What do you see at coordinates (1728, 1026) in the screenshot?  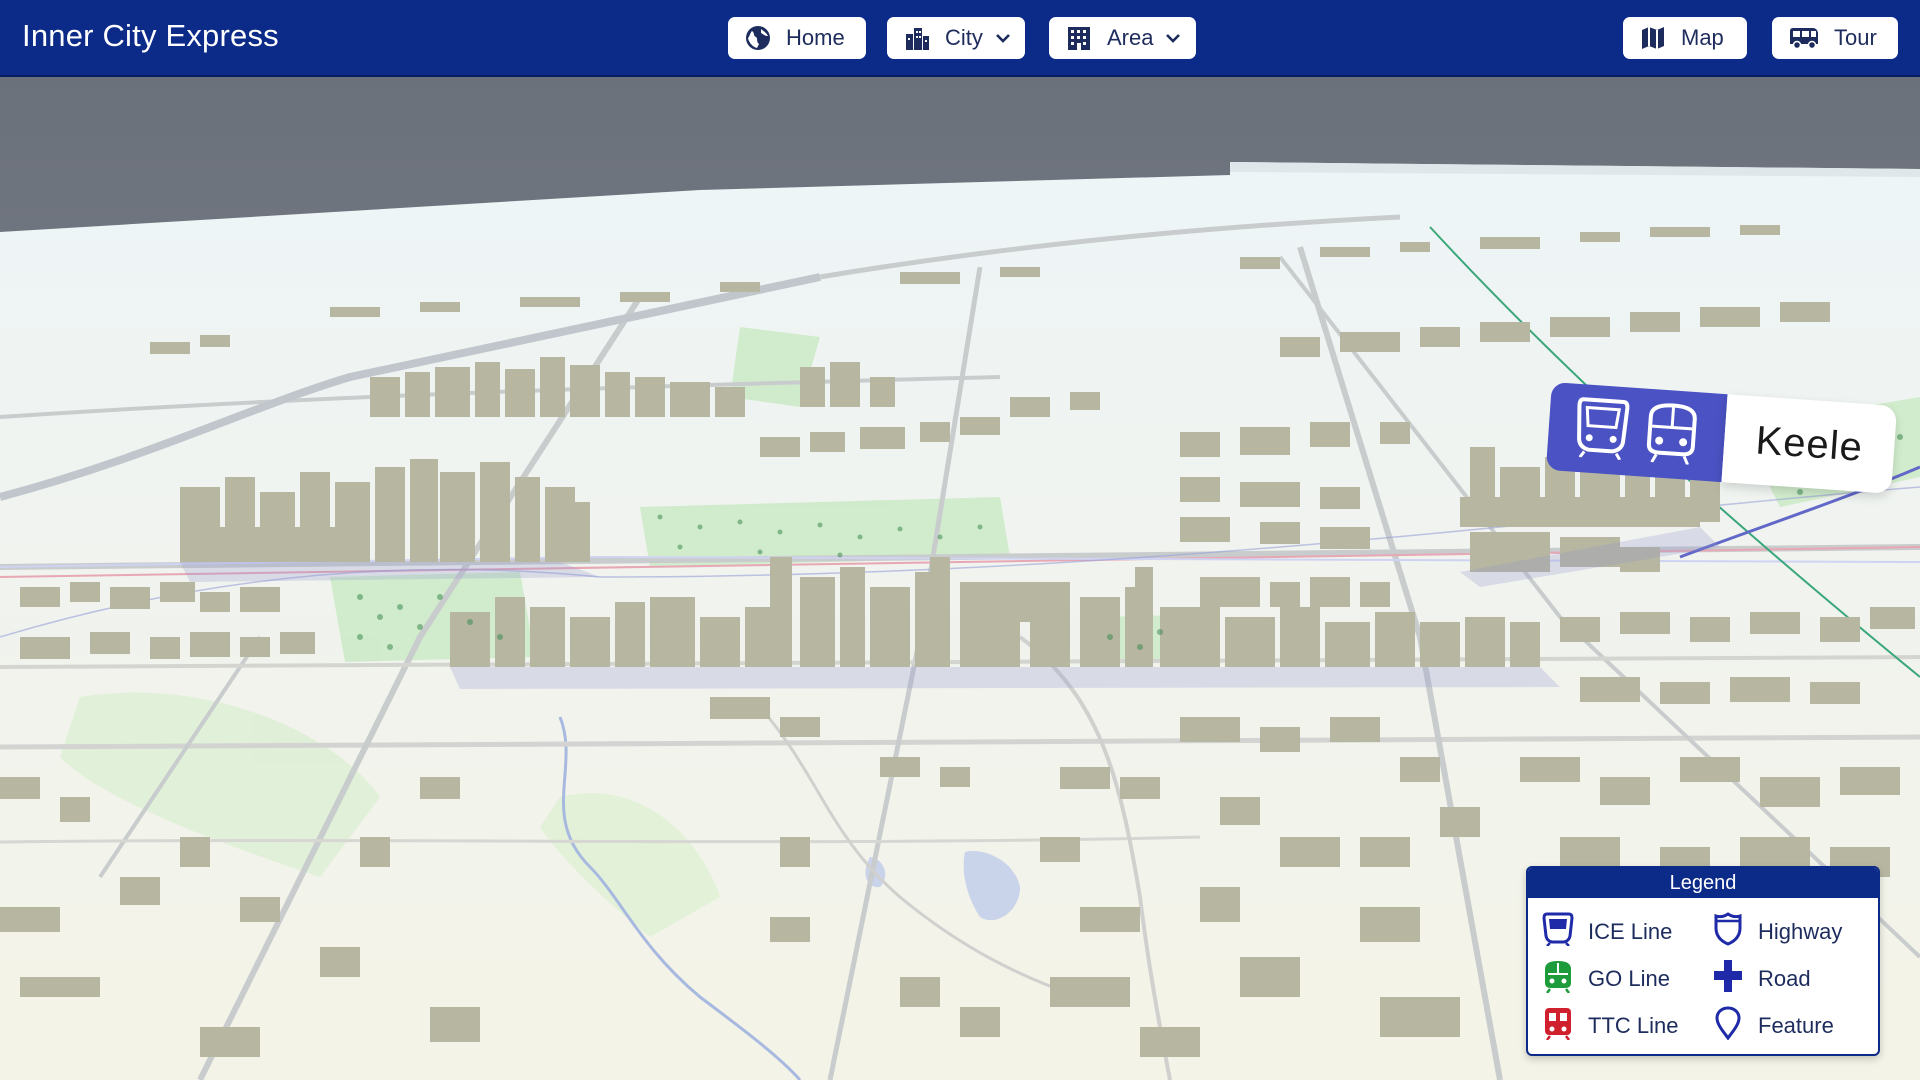 I see `location-pin-icon` at bounding box center [1728, 1026].